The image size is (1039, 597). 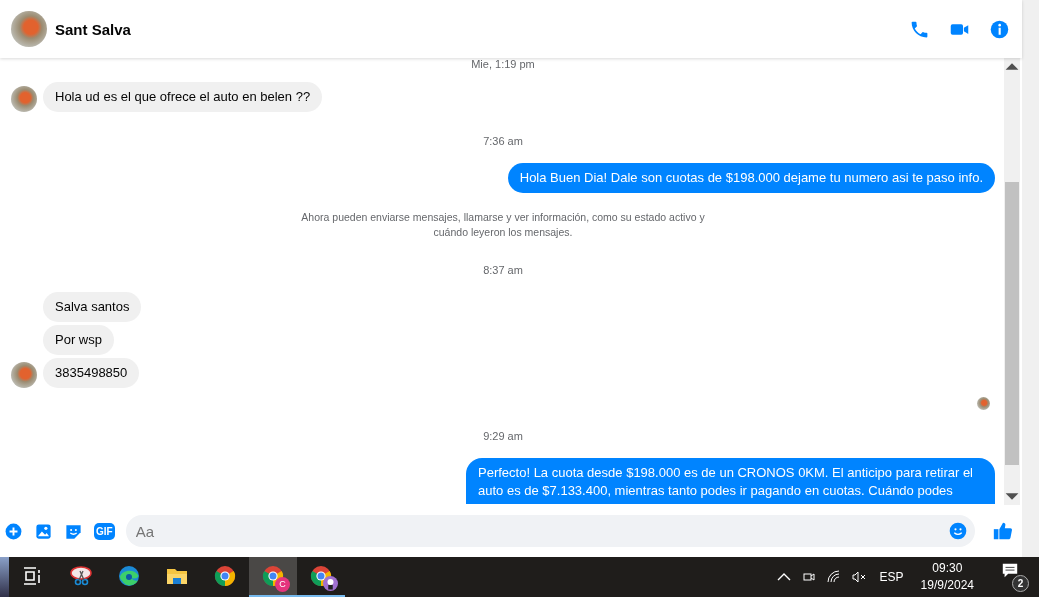 I want to click on avatar, so click(x=29, y=29).